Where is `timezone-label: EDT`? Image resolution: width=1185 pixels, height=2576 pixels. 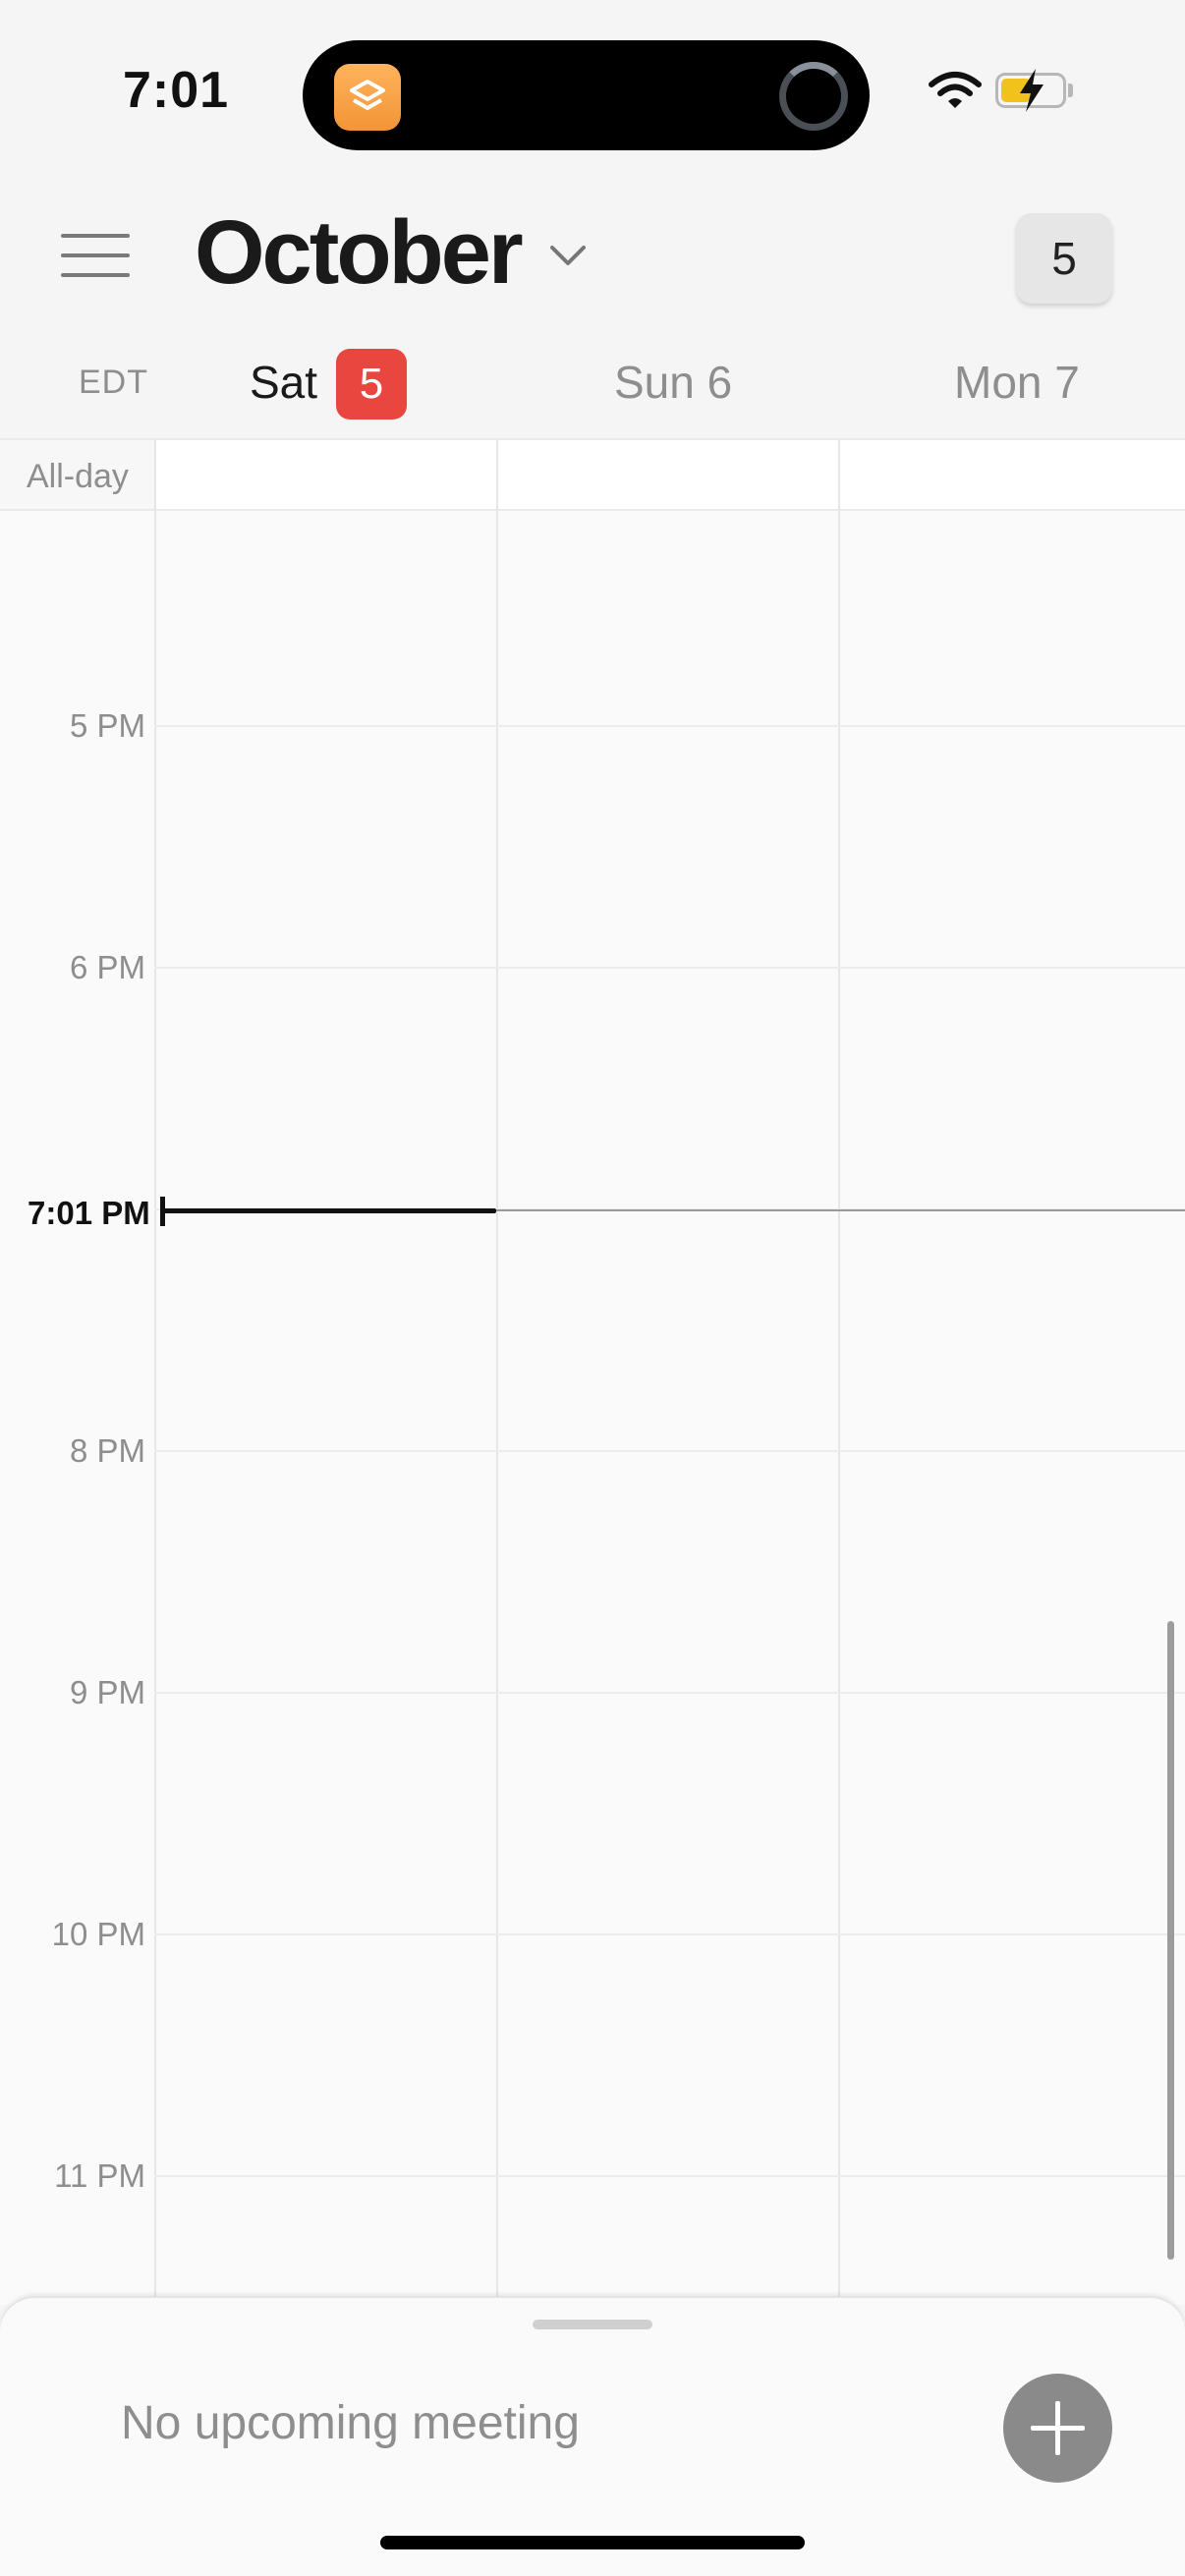 timezone-label: EDT is located at coordinates (114, 382).